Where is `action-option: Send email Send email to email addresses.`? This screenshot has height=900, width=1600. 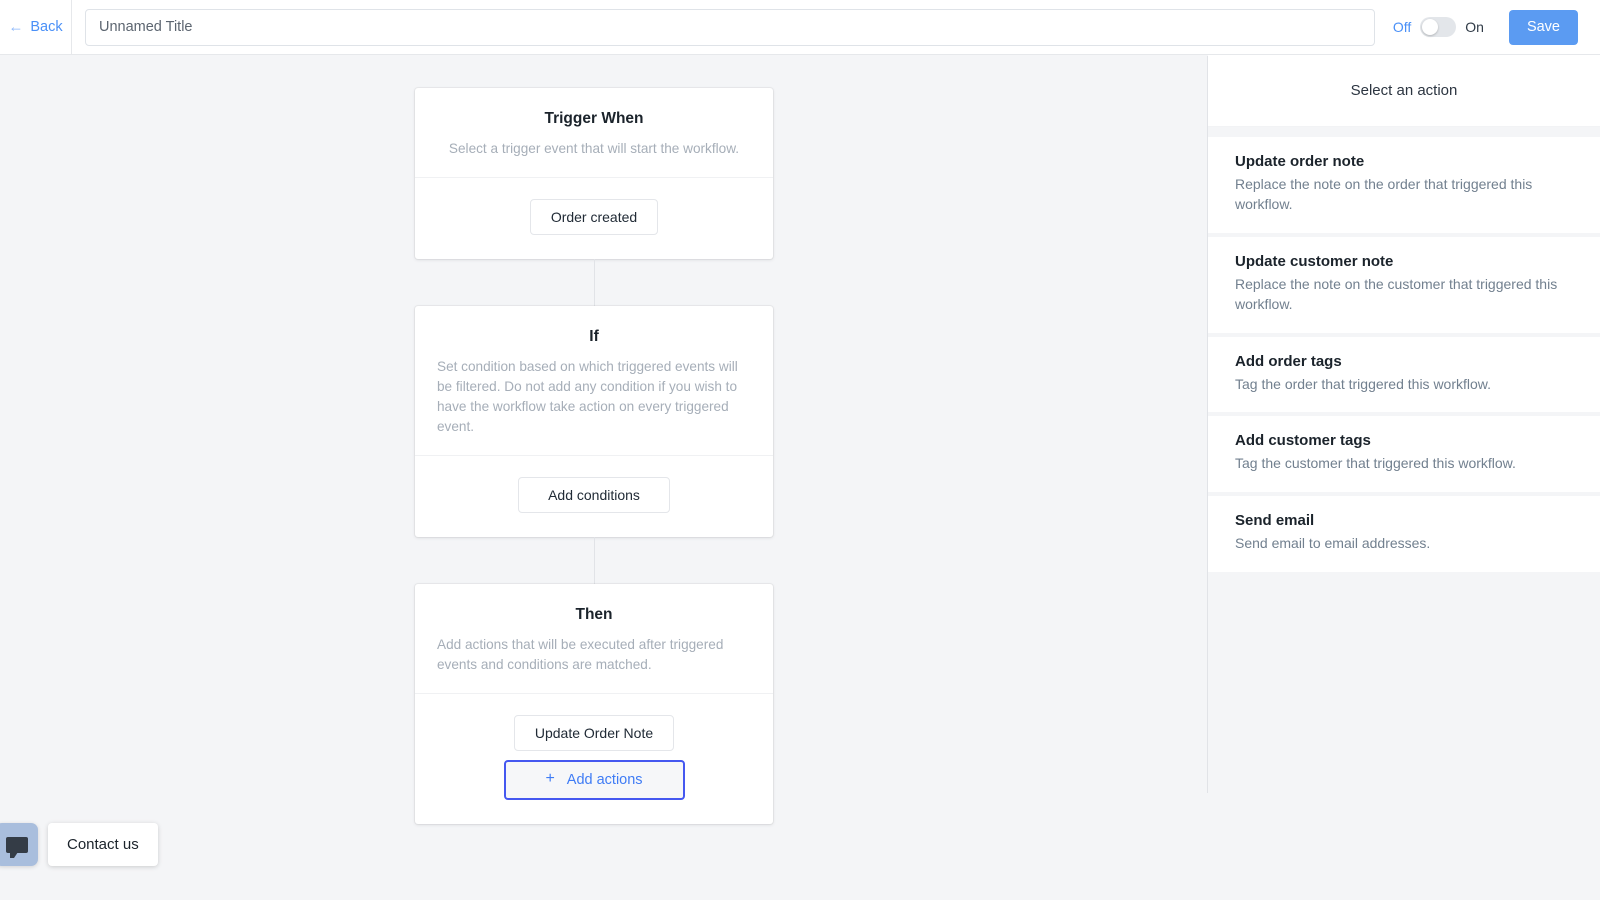 action-option: Send email Send email to email addresses. is located at coordinates (1404, 534).